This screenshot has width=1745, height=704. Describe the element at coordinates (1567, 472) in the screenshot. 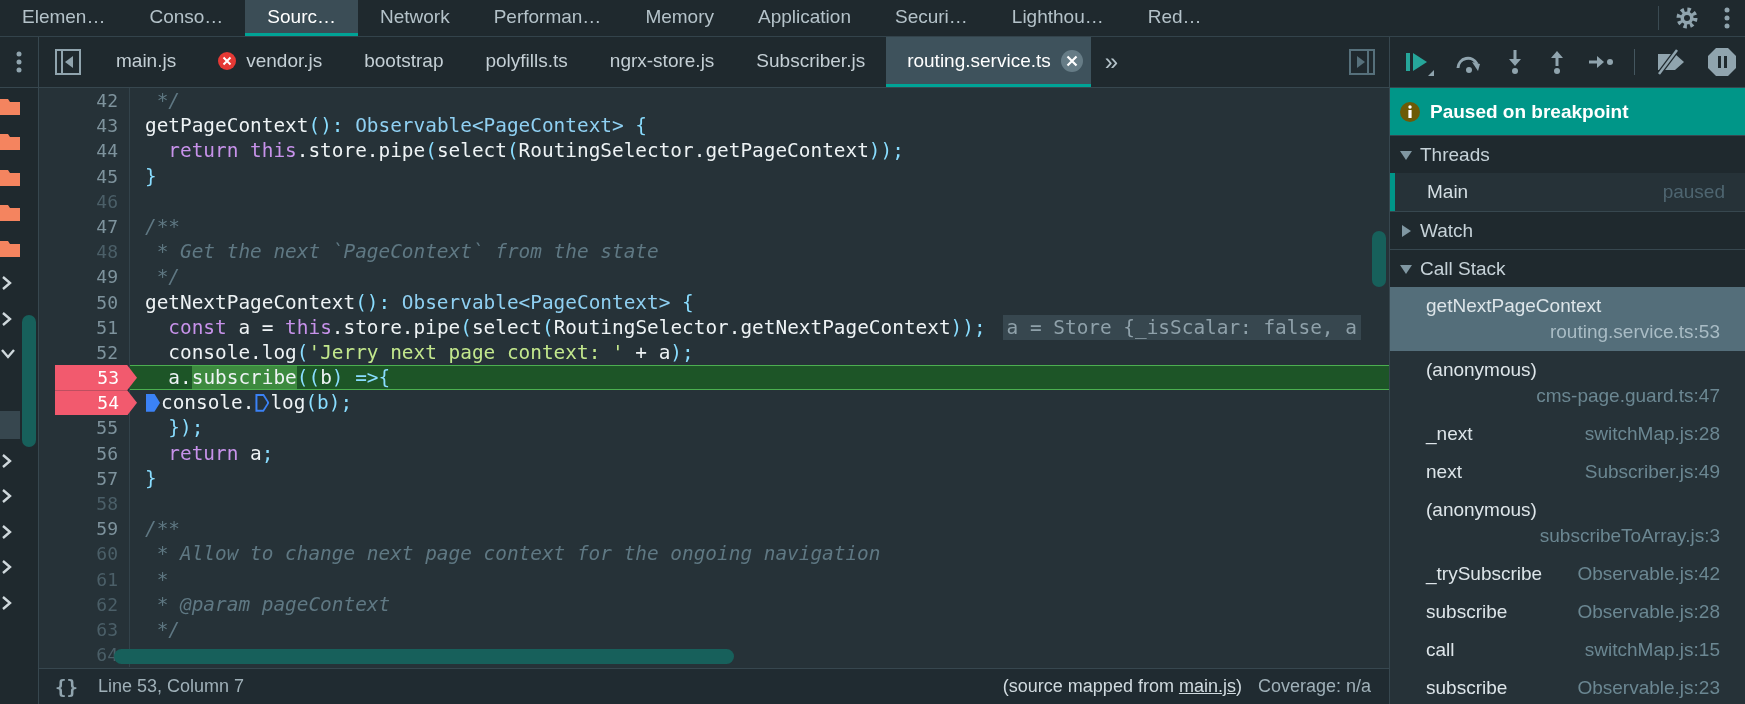

I see `call-frame: next Subscriber.js:49` at that location.